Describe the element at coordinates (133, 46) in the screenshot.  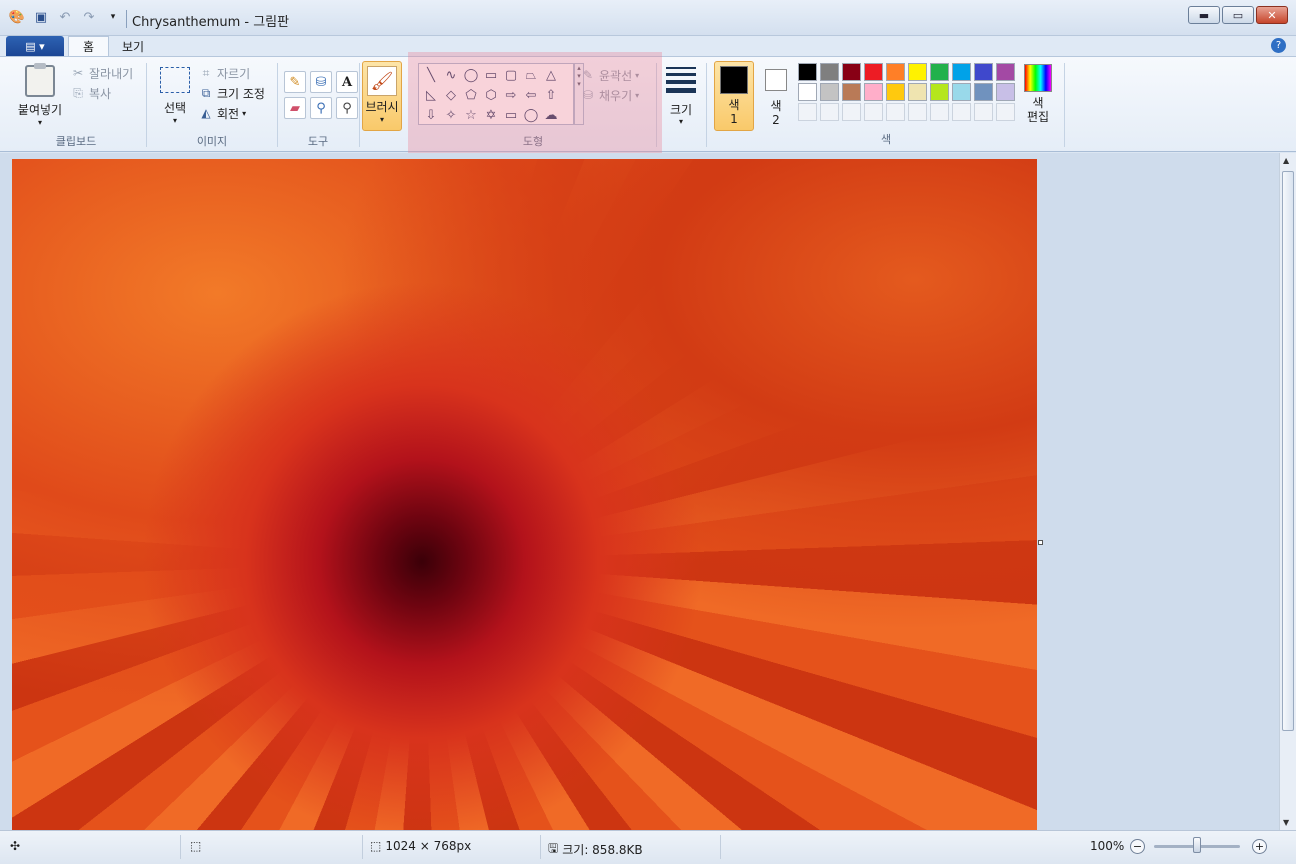
I see `tab-view: 보기` at that location.